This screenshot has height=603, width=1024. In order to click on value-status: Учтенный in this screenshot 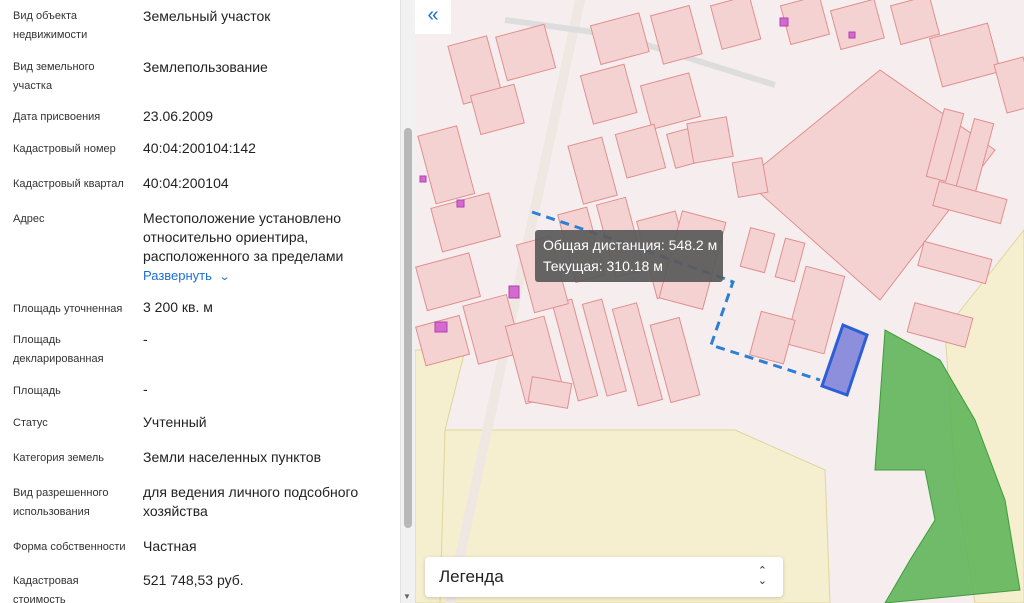, I will do `click(175, 422)`.